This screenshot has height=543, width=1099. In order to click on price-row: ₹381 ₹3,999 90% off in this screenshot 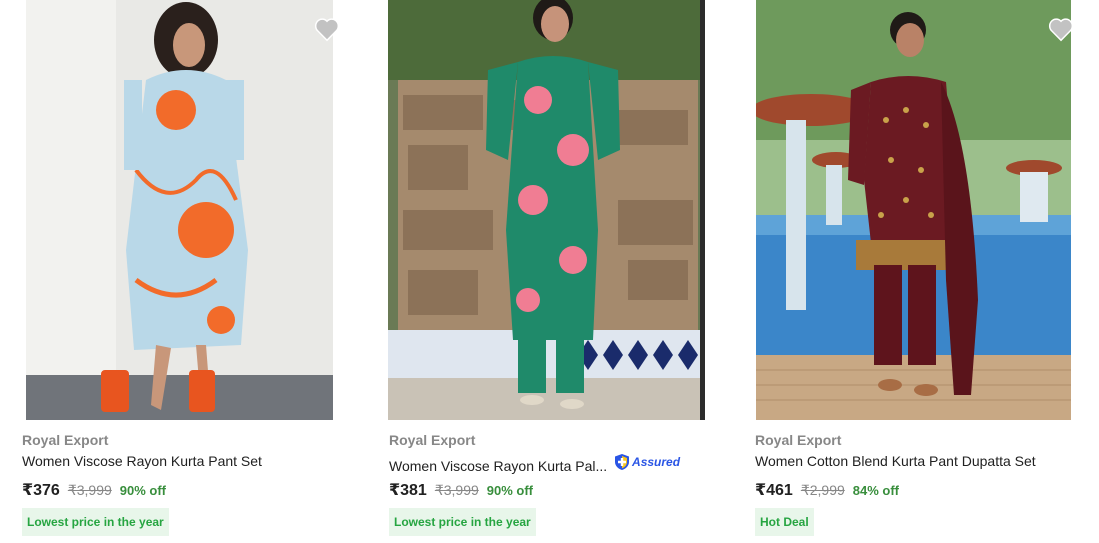, I will do `click(461, 490)`.